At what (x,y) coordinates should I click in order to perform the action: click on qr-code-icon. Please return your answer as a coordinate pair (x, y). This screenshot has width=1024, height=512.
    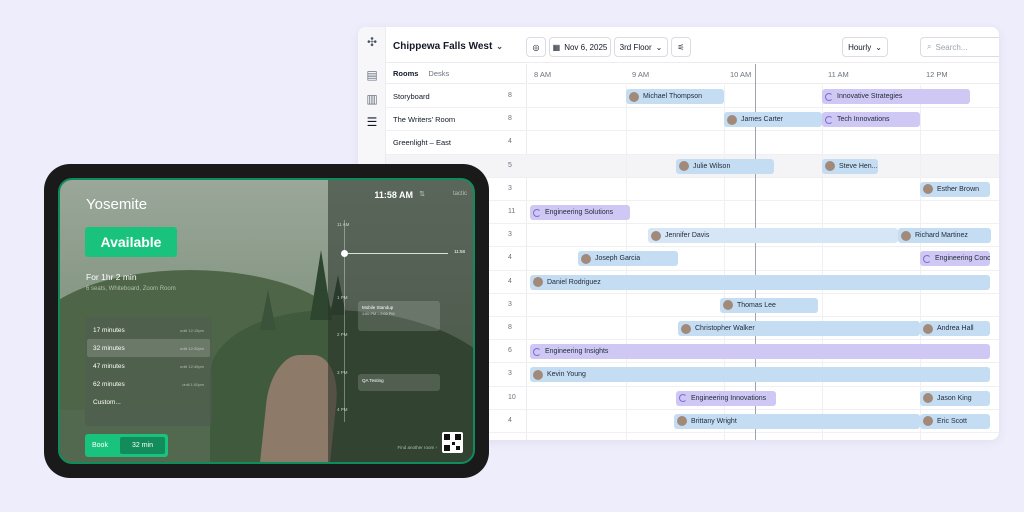
    Looking at the image, I should click on (452, 442).